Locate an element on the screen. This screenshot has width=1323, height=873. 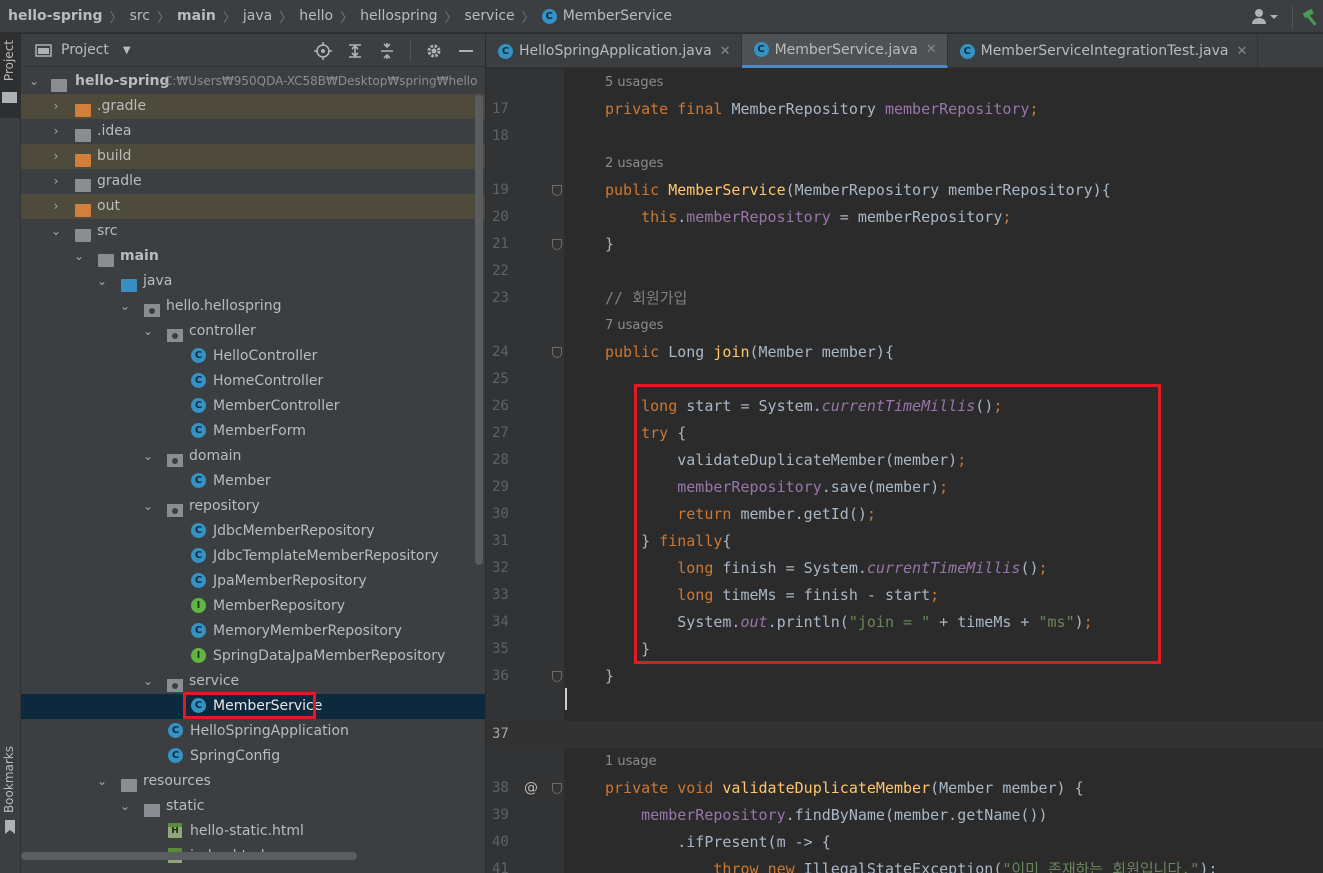
annotation-marker-icon: @ is located at coordinates (531, 788).